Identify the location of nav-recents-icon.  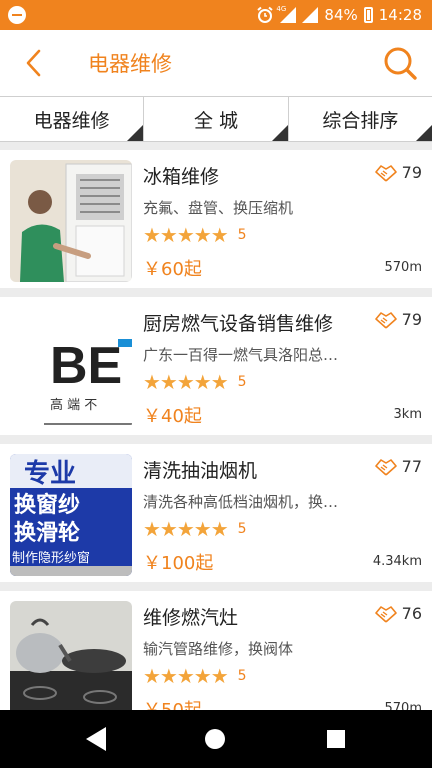
(336, 739).